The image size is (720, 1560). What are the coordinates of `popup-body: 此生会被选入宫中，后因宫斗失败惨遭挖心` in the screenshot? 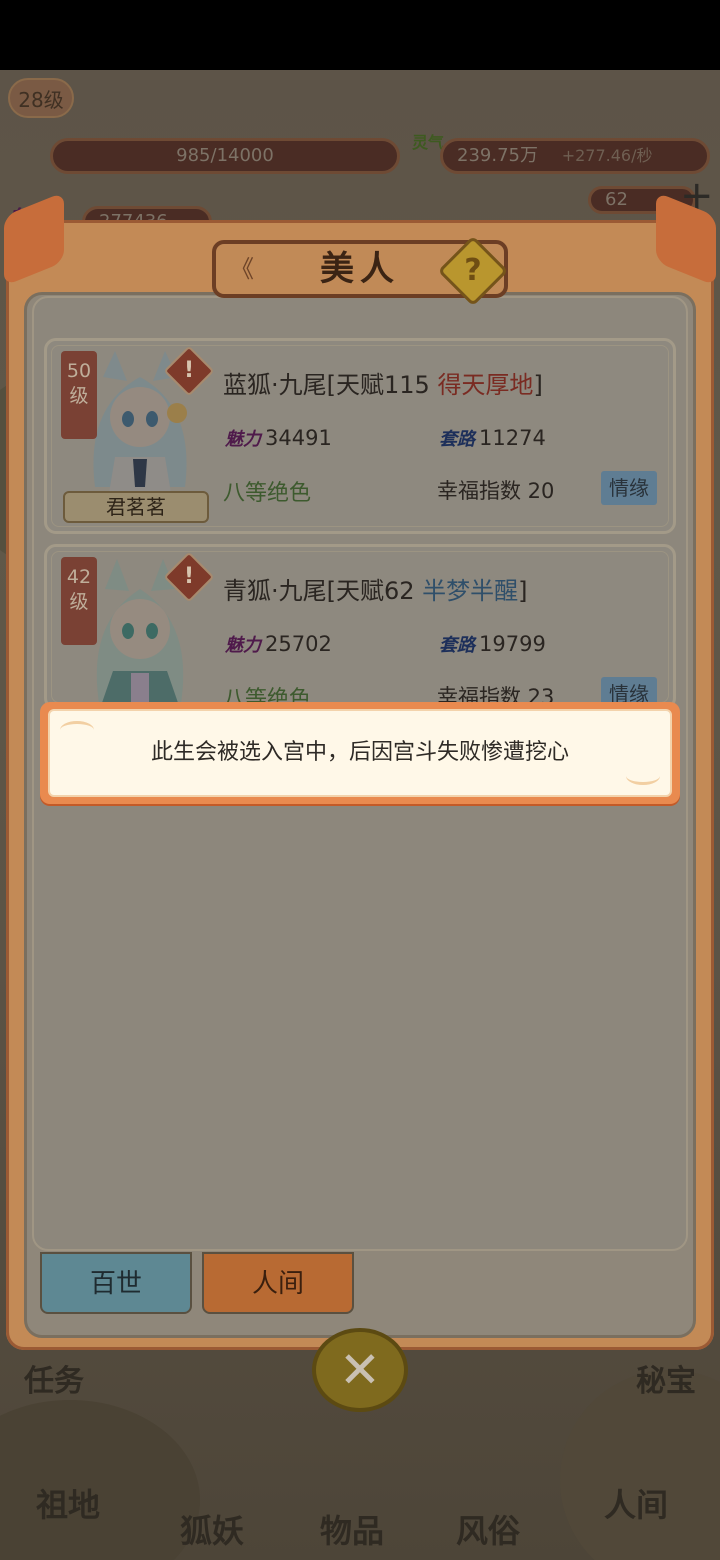 It's located at (360, 753).